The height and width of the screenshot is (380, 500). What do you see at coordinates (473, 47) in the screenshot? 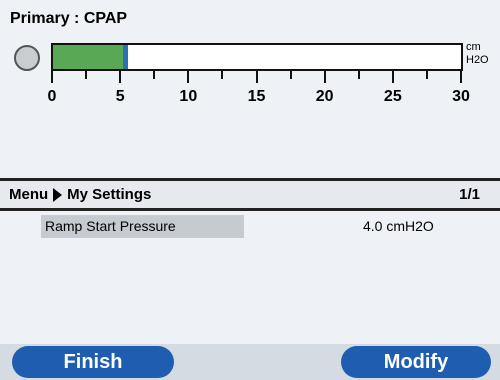
I see `gauge-unit-cm: cm` at bounding box center [473, 47].